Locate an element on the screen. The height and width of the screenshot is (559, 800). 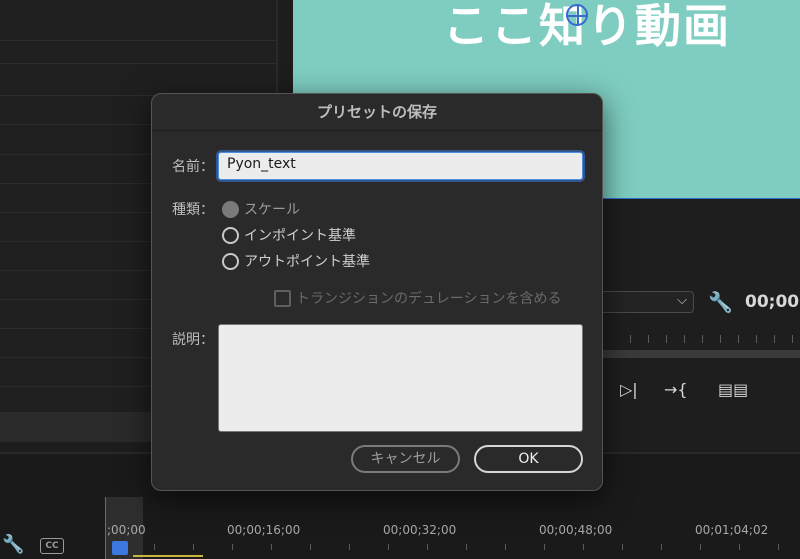
monitor-timecode: 00;00; is located at coordinates (772, 302).